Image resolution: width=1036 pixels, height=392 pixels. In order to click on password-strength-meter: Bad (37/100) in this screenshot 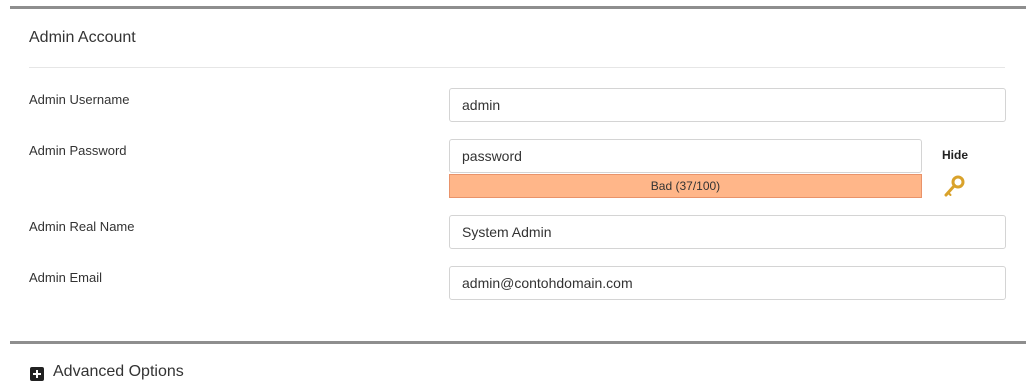, I will do `click(685, 186)`.